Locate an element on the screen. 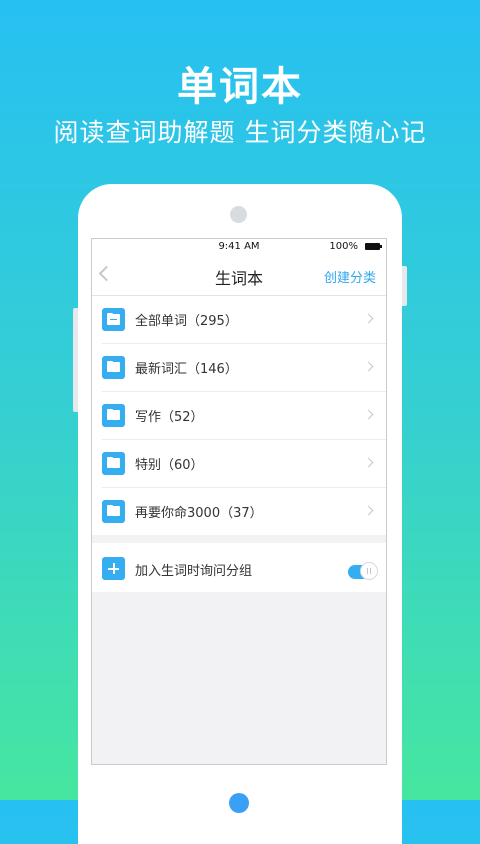  folder-row-3000: 再要你命3000（37） is located at coordinates (244, 511).